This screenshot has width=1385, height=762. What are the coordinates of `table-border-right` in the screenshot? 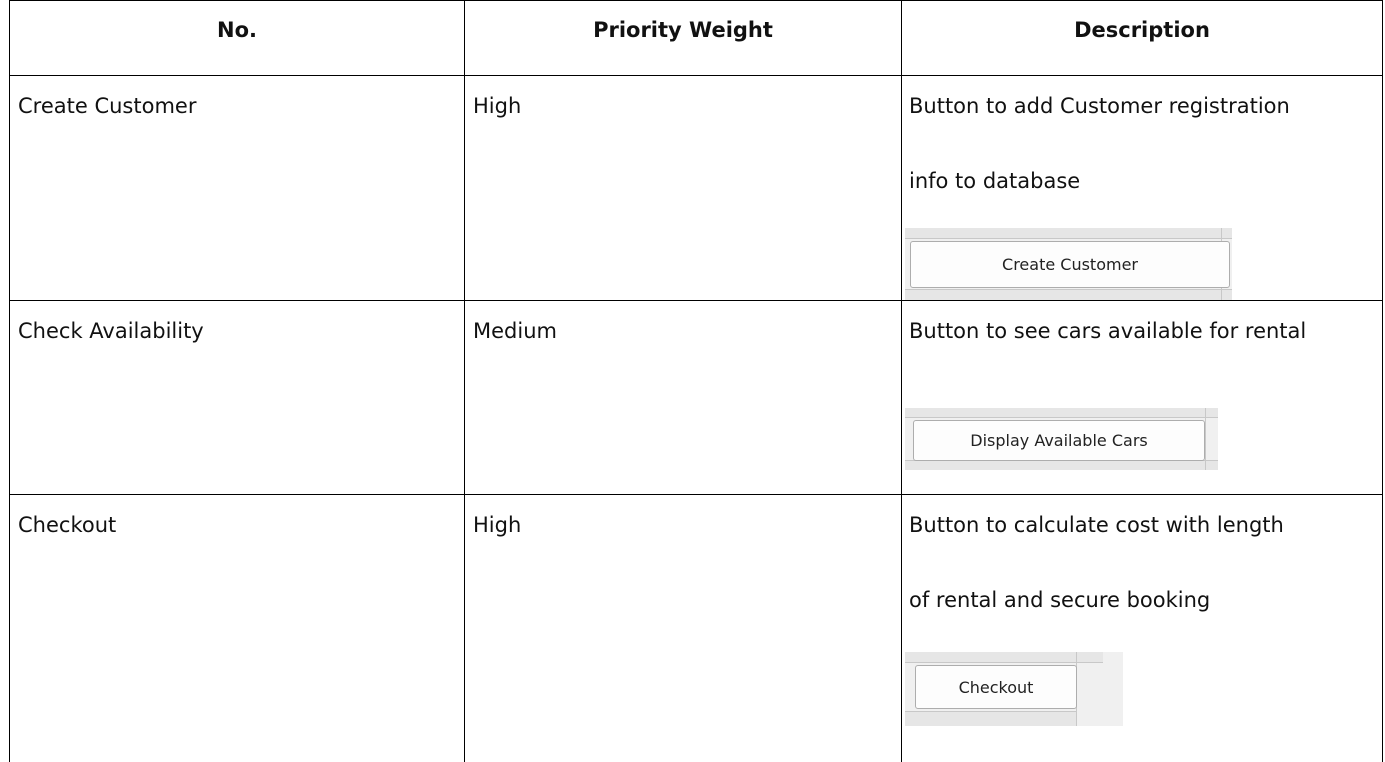 It's located at (1382, 381).